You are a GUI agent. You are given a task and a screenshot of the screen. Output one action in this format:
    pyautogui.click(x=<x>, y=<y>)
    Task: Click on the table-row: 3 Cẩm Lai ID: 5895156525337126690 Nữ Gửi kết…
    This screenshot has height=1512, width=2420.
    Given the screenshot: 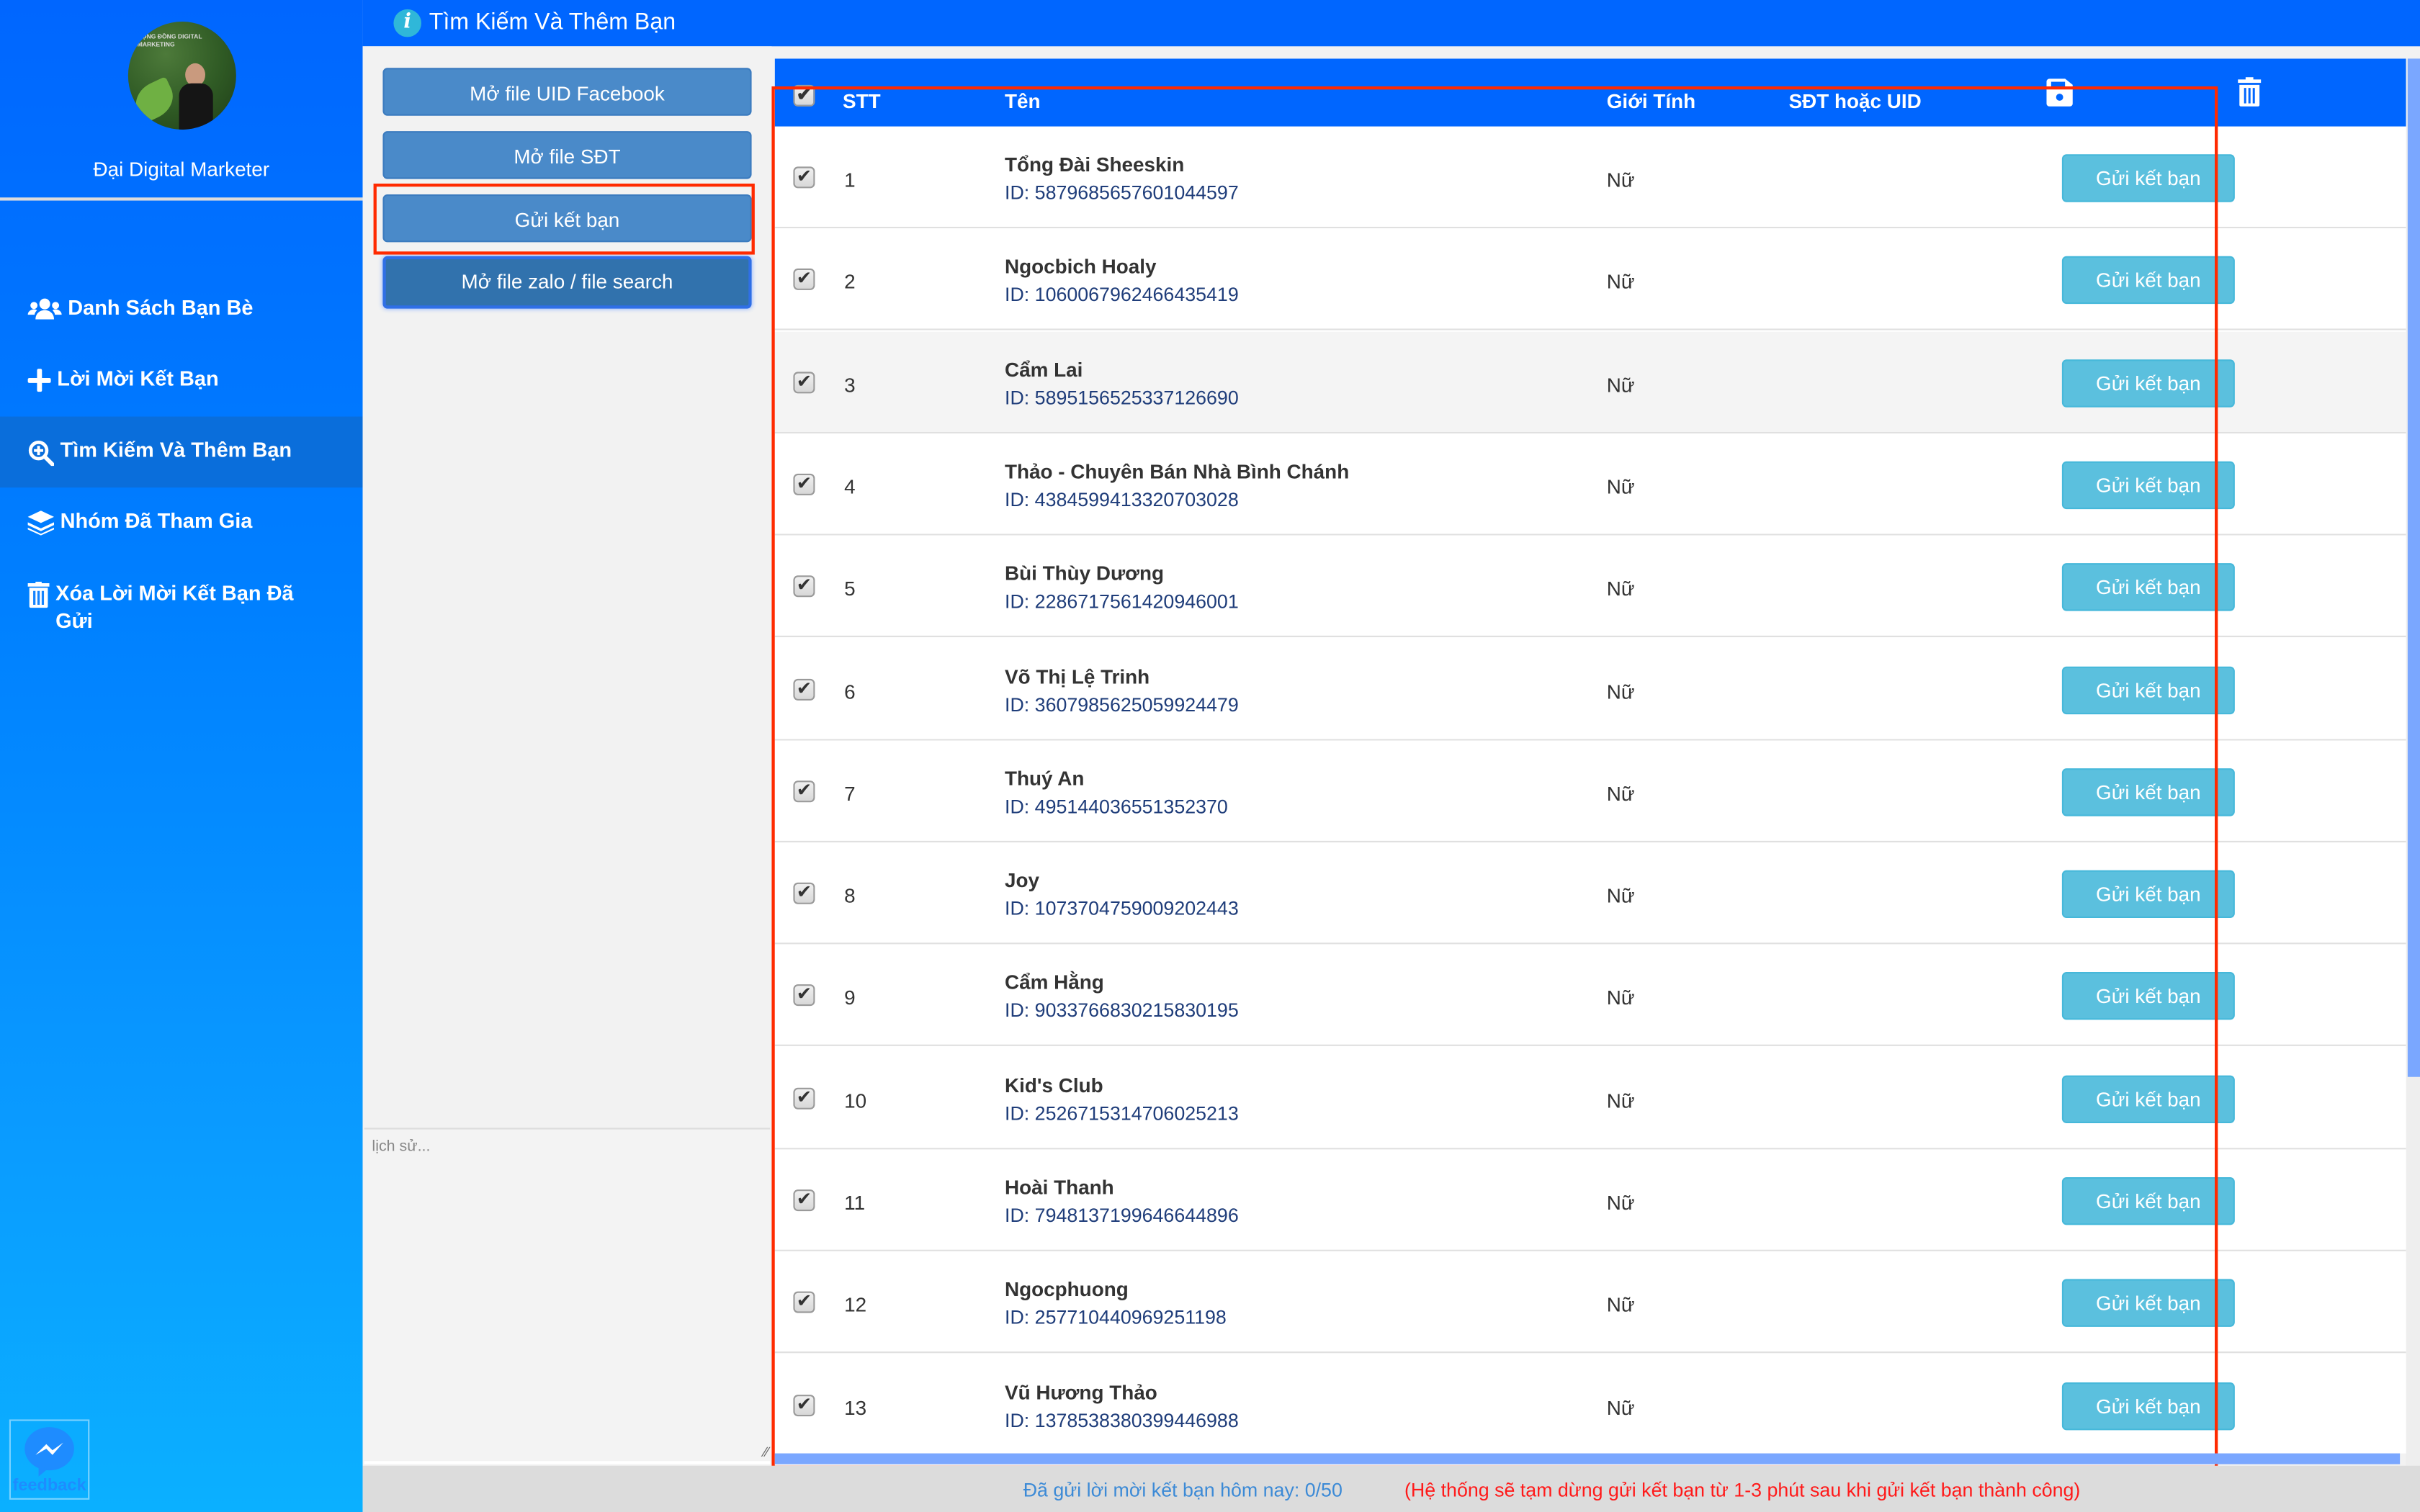 What is the action you would take?
    pyautogui.click(x=1590, y=381)
    